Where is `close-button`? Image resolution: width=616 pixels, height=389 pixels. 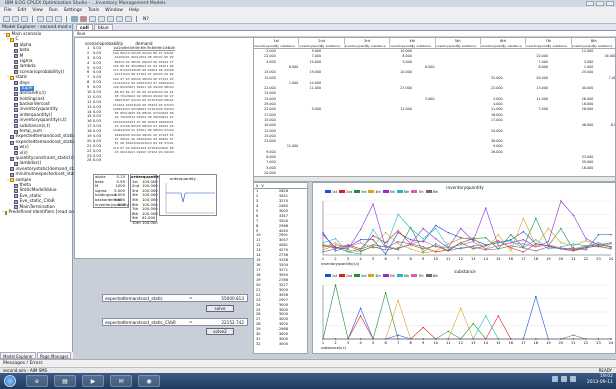
close-button is located at coordinates (610, 3).